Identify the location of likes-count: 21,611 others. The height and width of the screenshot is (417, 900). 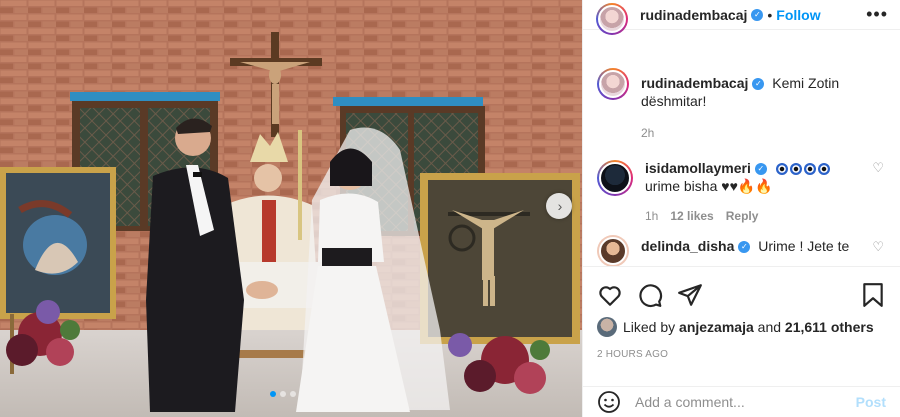
(829, 327).